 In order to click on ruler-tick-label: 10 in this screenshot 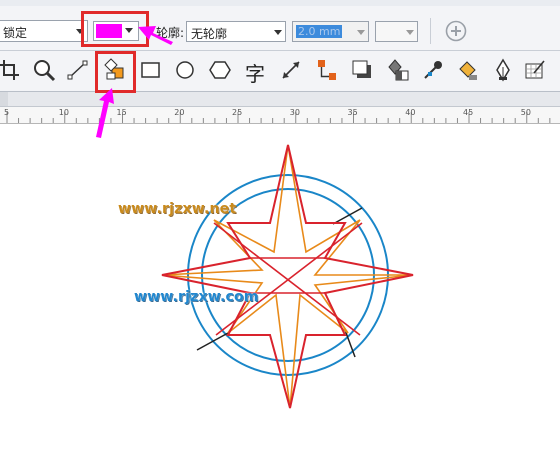, I will do `click(63, 112)`.